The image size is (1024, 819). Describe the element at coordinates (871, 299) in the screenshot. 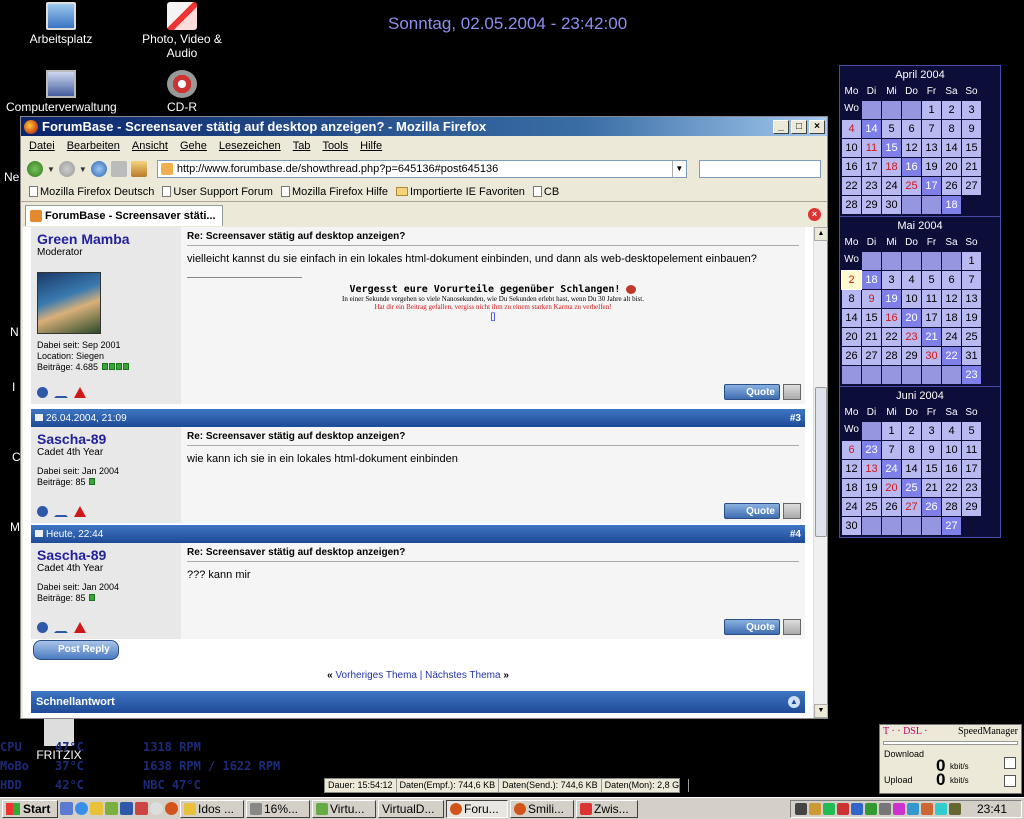

I see `calendar-day: 9` at that location.